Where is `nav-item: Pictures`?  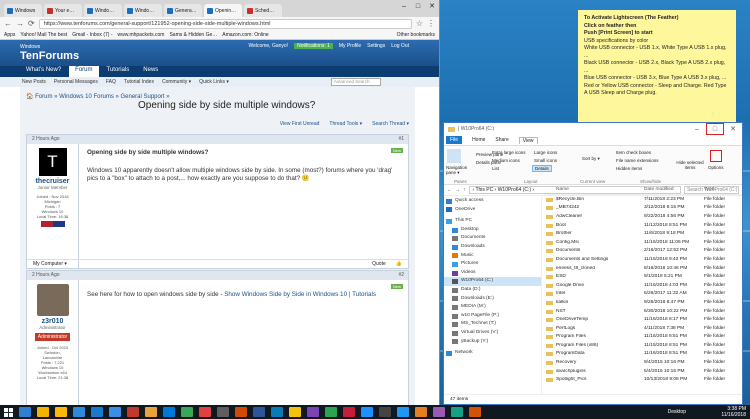 nav-item: Pictures is located at coordinates (492, 264).